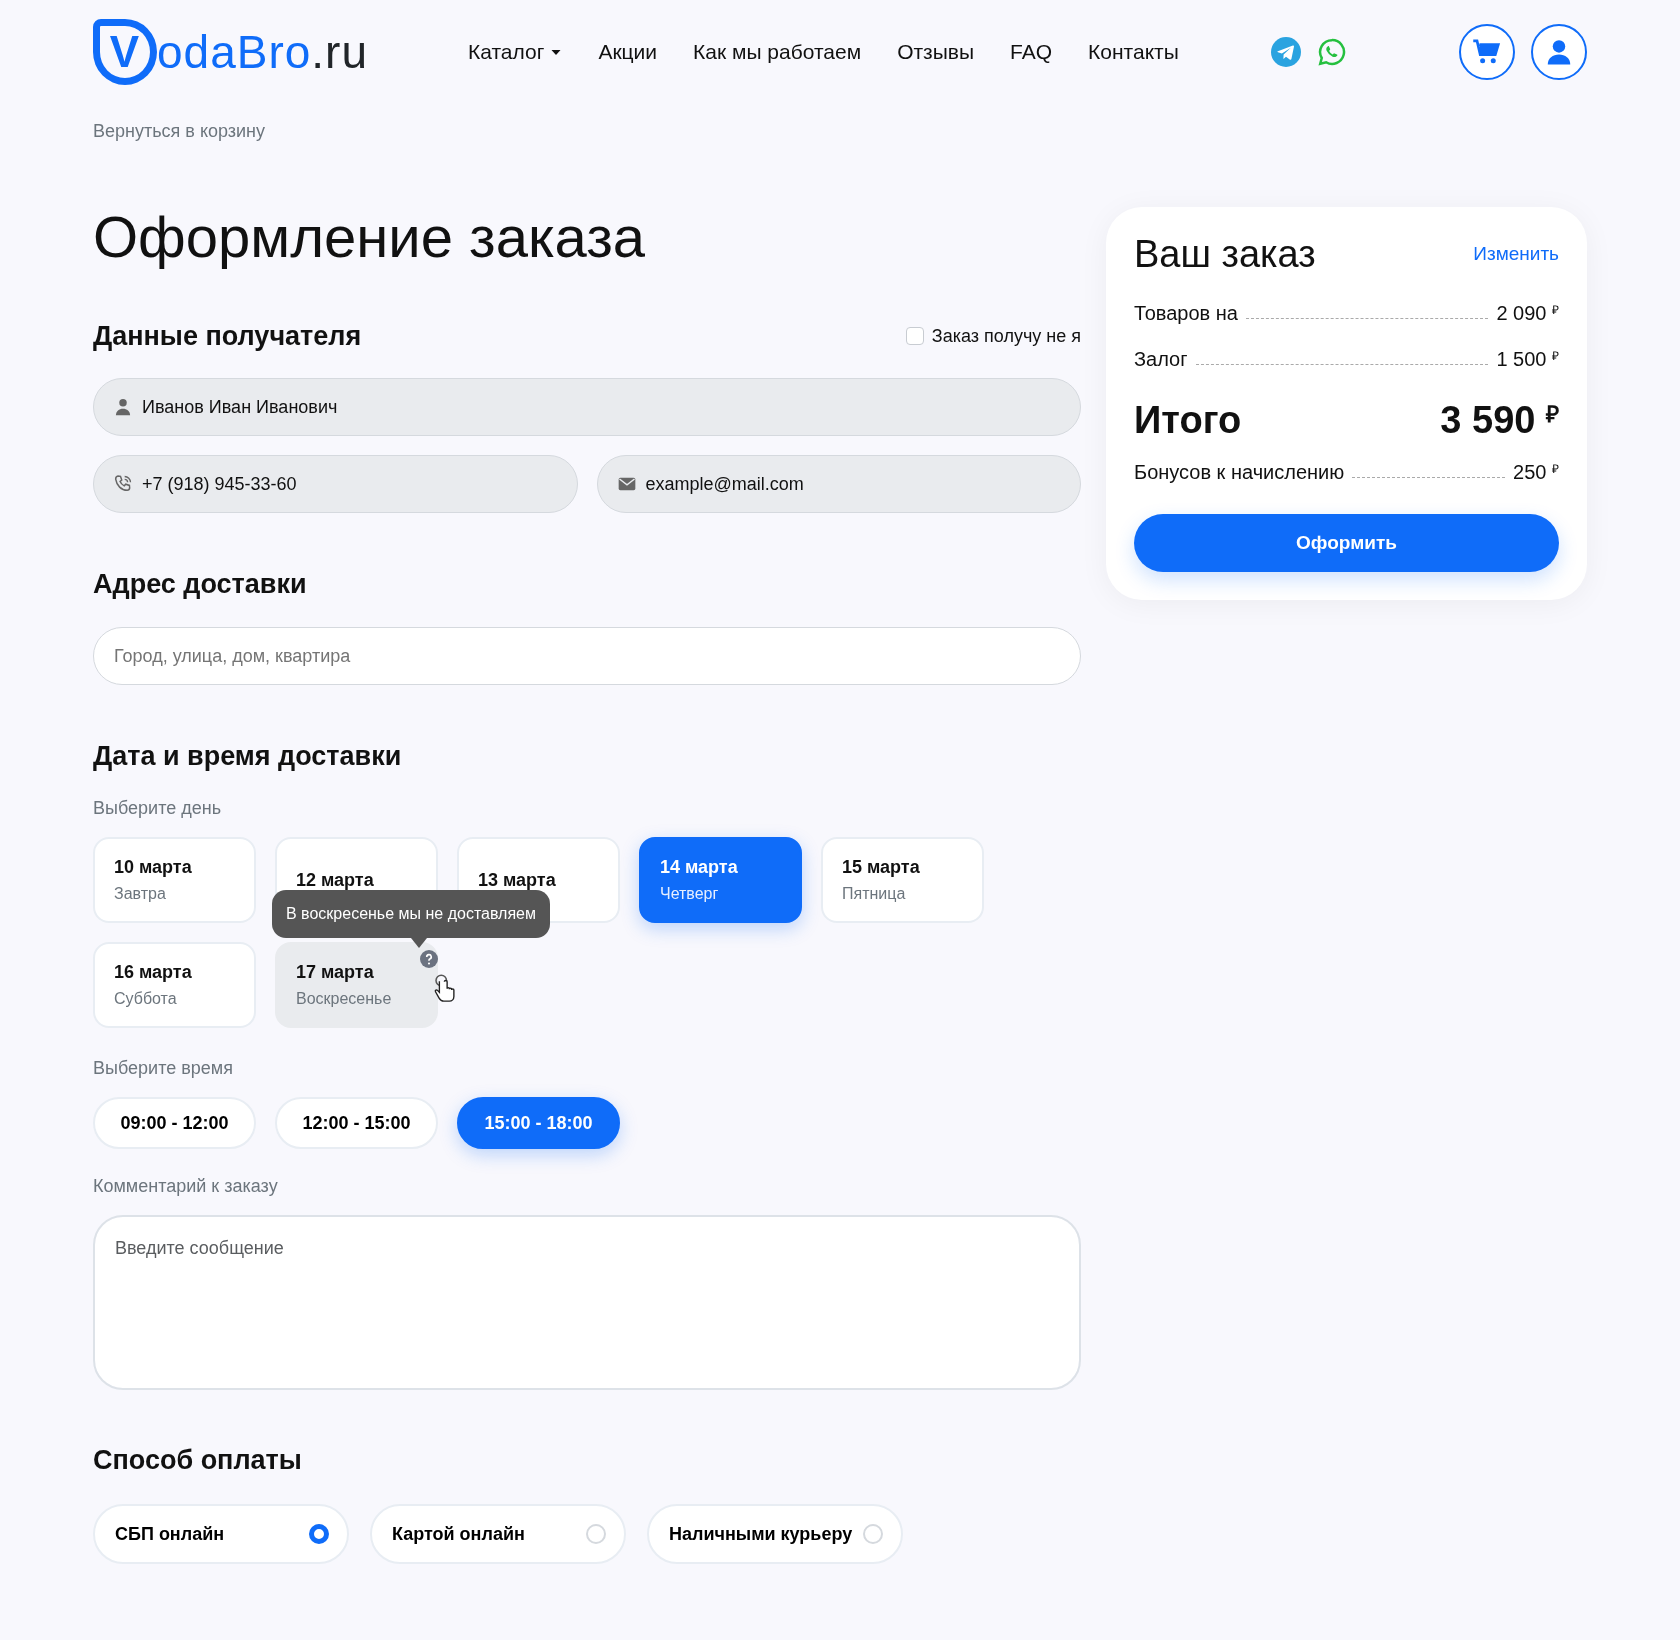 Image resolution: width=1680 pixels, height=1640 pixels. What do you see at coordinates (1225, 254) in the screenshot?
I see `card-title: Ваш заказ` at bounding box center [1225, 254].